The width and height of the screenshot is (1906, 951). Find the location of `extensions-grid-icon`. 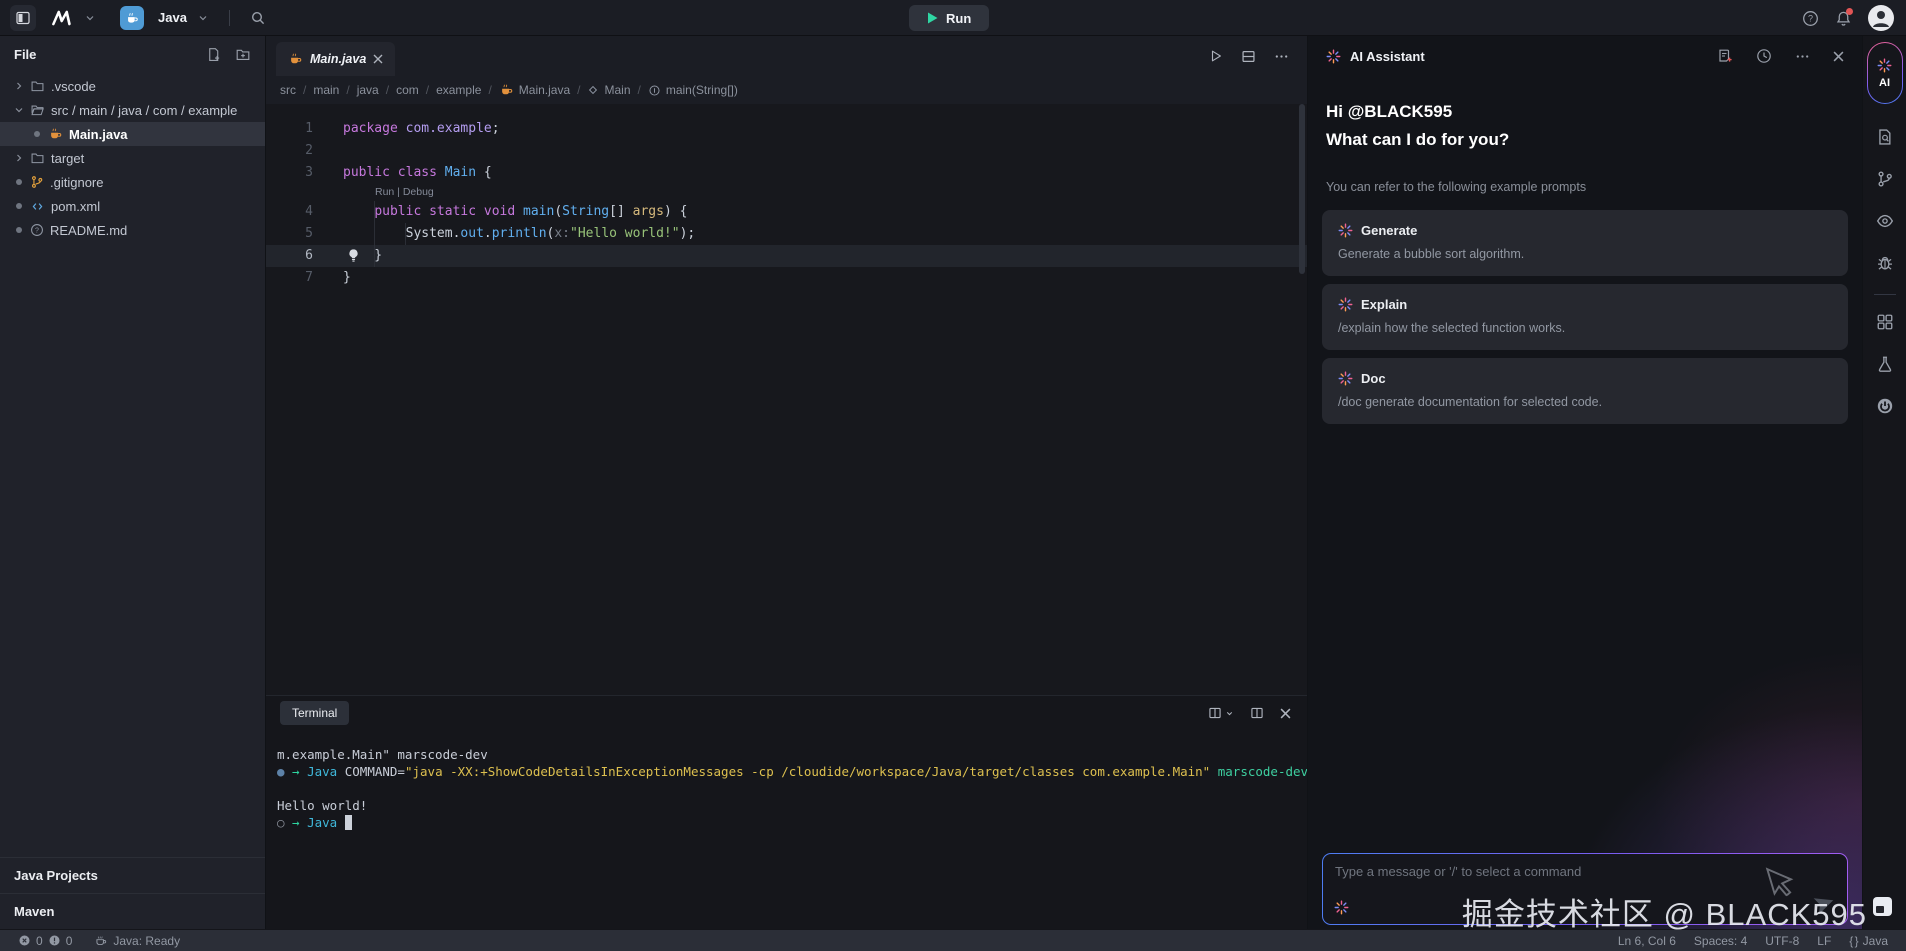

extensions-grid-icon is located at coordinates (1885, 322).